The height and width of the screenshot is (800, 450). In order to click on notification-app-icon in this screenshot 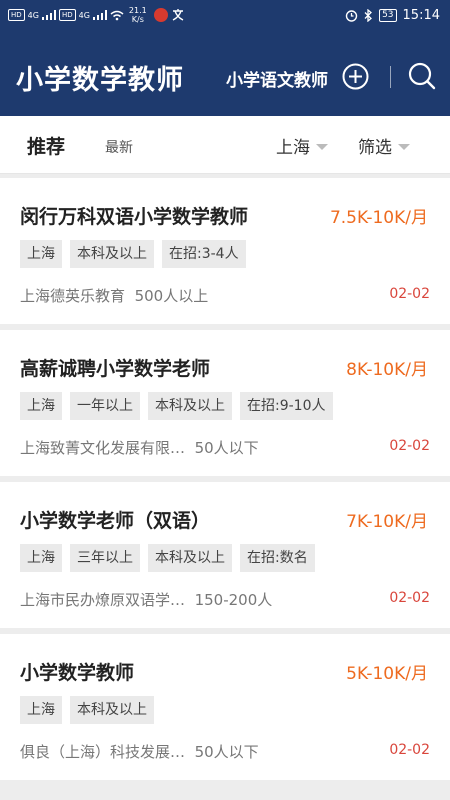, I will do `click(160, 15)`.